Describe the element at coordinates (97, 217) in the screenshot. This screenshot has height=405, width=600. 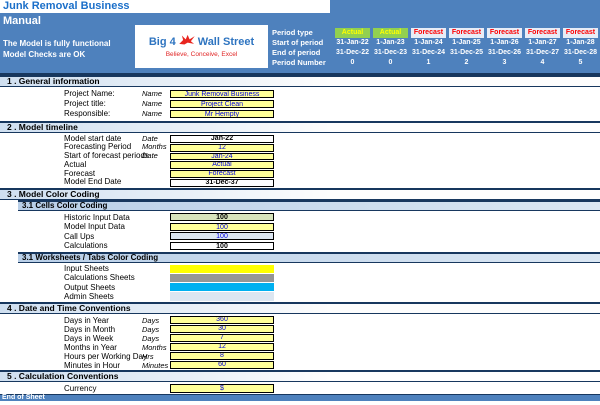
I see `row-label-historic-input-data: Historic Input Data` at that location.